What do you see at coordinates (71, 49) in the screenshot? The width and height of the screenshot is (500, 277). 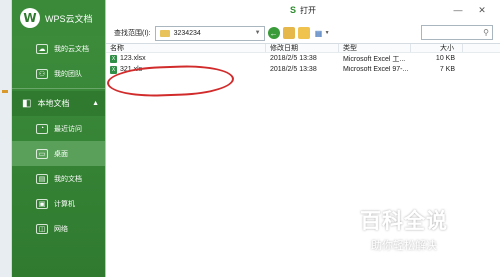 I see `sidebar-item-label: 我的云文档` at bounding box center [71, 49].